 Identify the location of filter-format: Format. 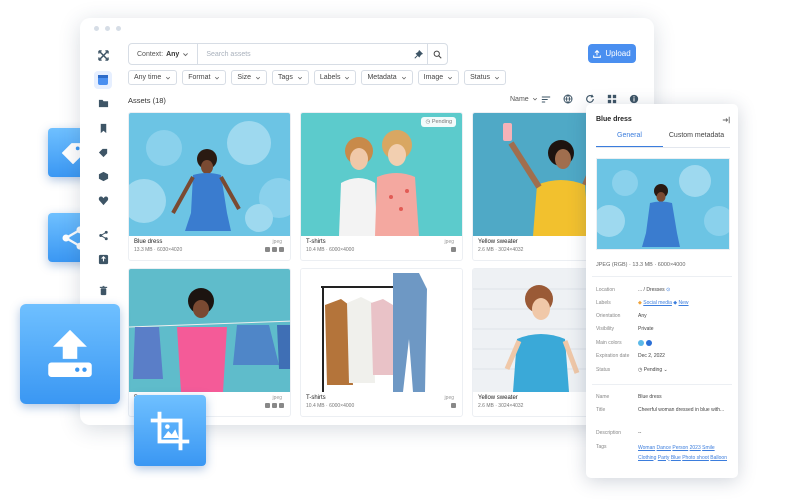
(204, 77).